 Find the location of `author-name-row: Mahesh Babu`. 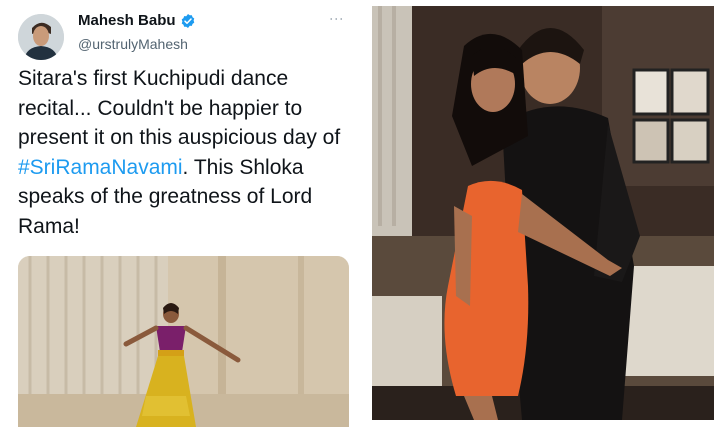

author-name-row: Mahesh Babu is located at coordinates (137, 20).